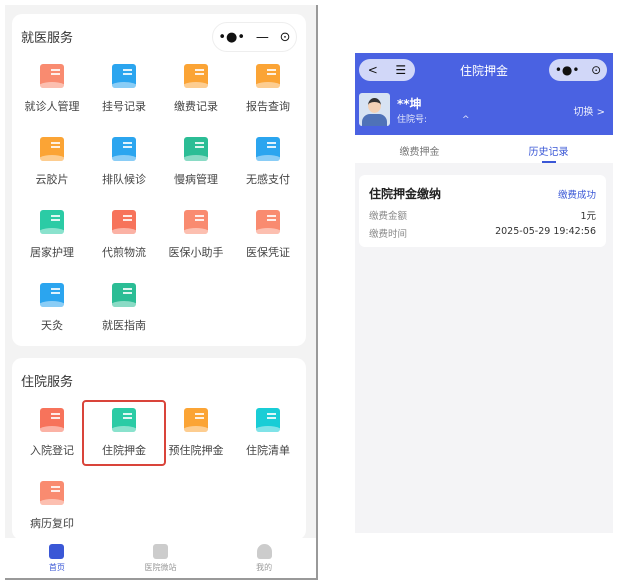 The height and width of the screenshot is (582, 620). I want to click on header: < ☰ 住院押金 •●• ⊙ **坤 住院号: ^ 切换 >, so click(484, 94).